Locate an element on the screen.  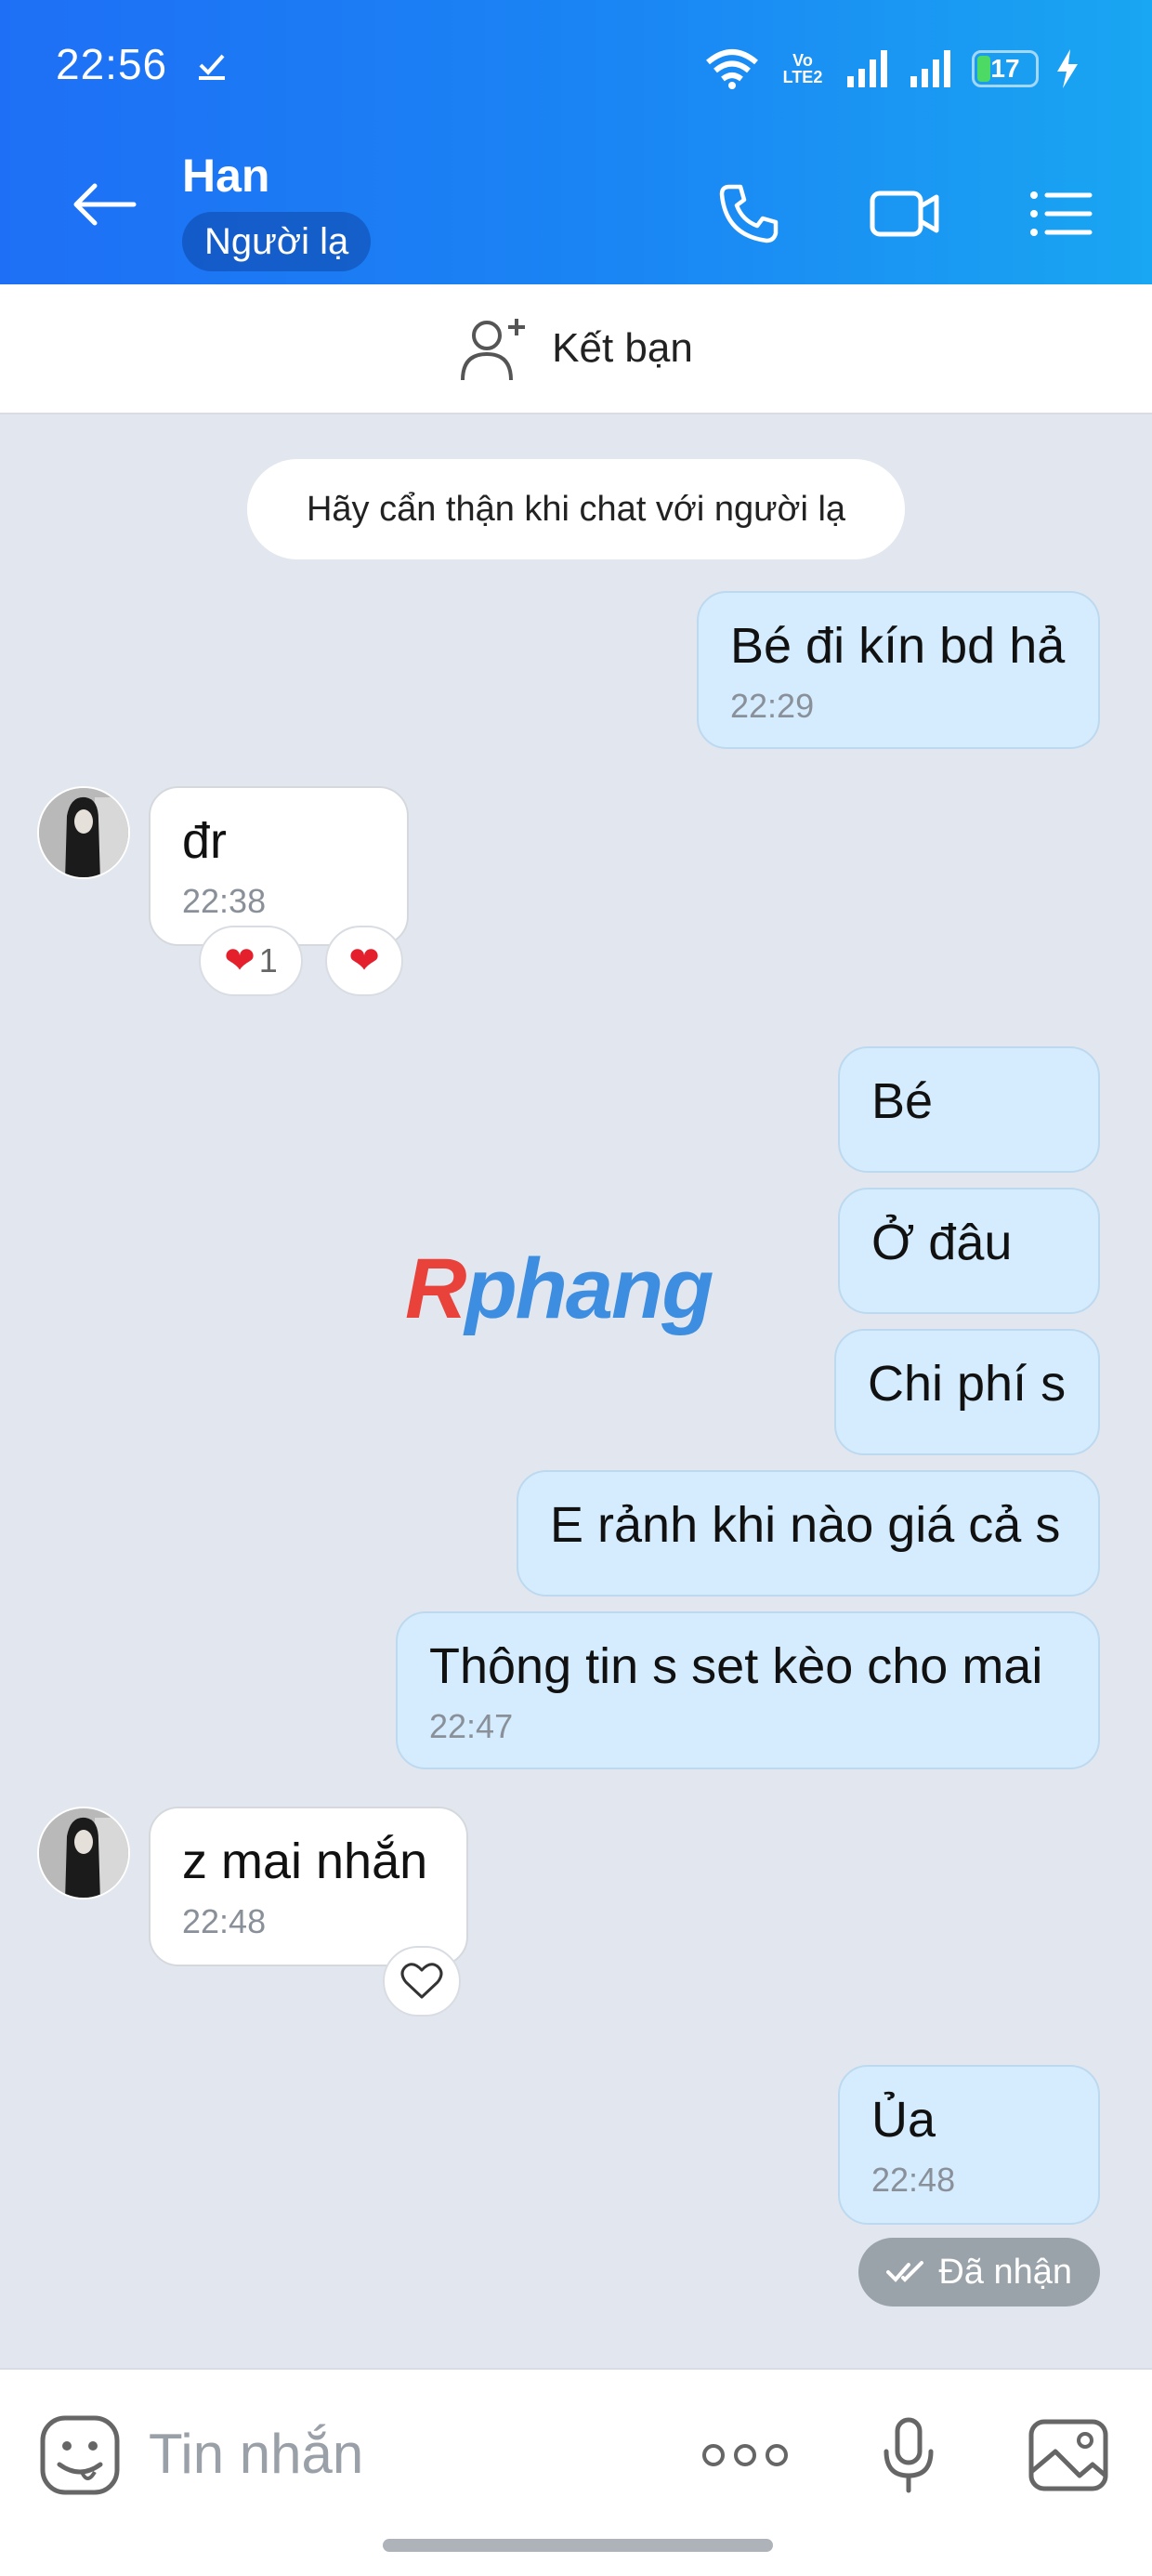
microphone-icon is located at coordinates (909, 2455).